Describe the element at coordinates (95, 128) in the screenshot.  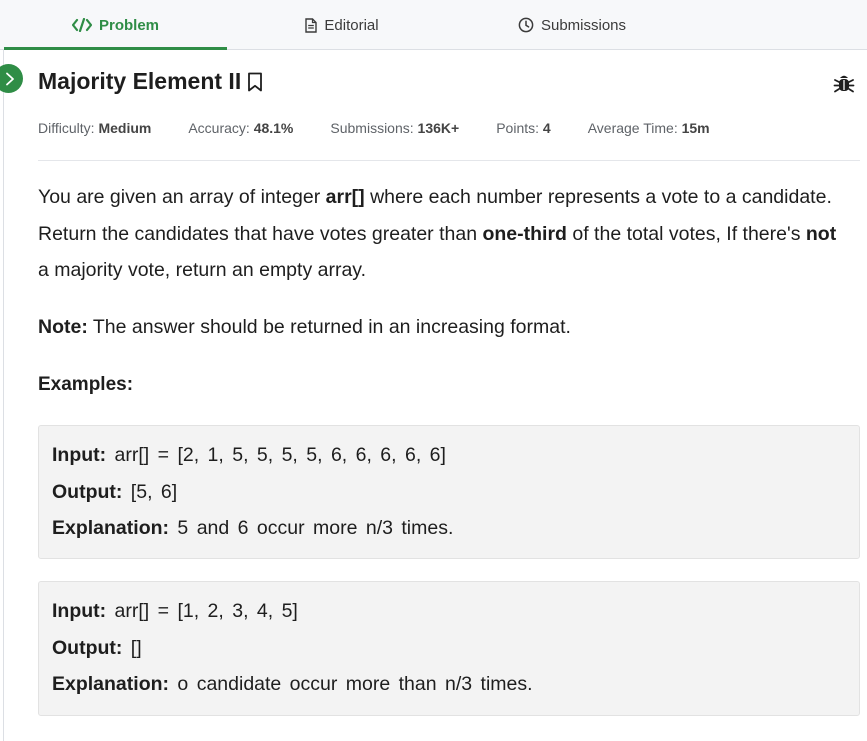
I see `meta-difficulty: Difficulty: Medium` at that location.